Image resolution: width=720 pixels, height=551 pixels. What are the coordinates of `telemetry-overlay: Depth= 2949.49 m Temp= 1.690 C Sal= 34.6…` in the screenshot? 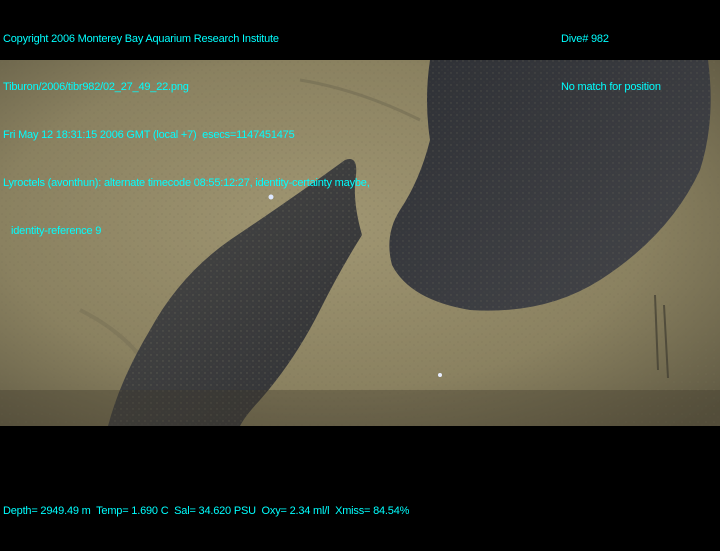 It's located at (206, 511).